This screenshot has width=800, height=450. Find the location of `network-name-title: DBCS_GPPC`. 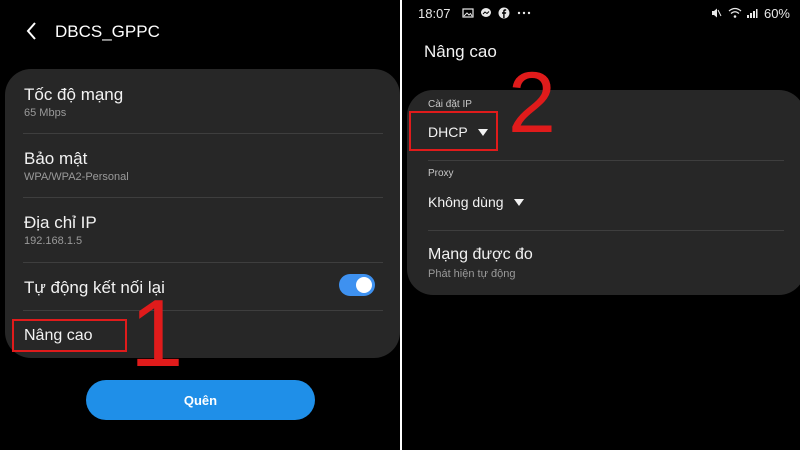

network-name-title: DBCS_GPPC is located at coordinates (107, 31).